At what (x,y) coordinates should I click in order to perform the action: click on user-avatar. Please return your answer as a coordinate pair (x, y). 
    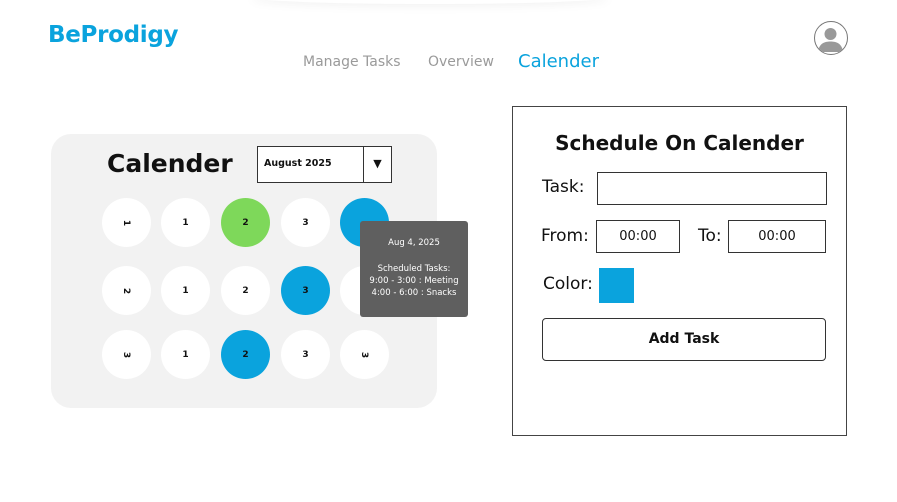
    Looking at the image, I should click on (831, 38).